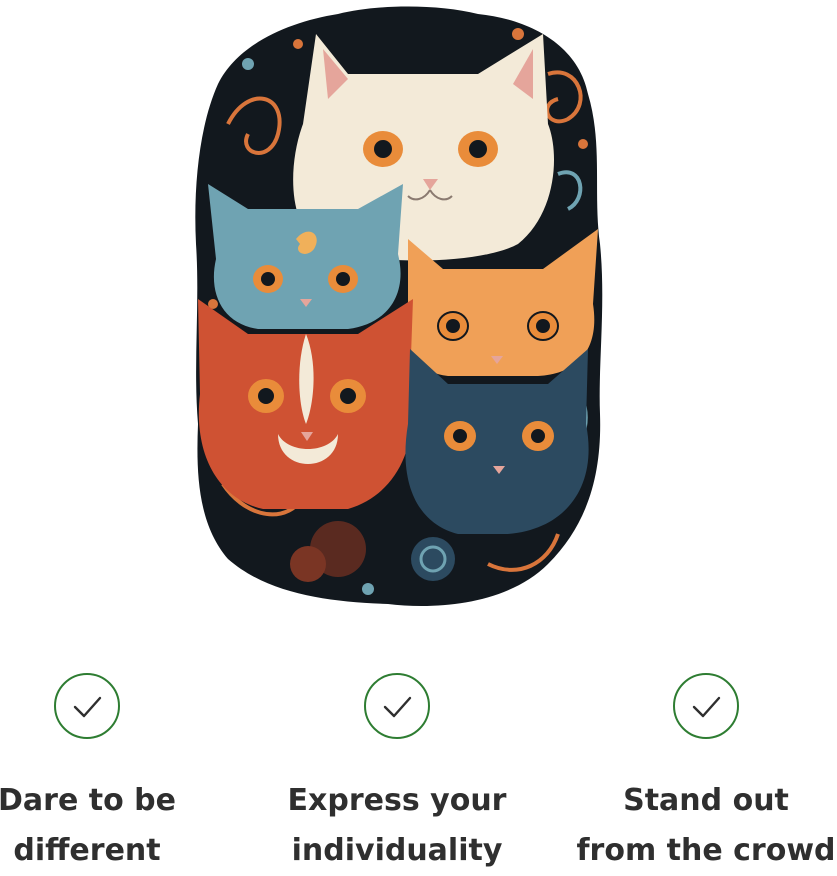 The image size is (837, 876). Describe the element at coordinates (397, 800) in the screenshot. I see `feature-label-line-1: Express your` at that location.